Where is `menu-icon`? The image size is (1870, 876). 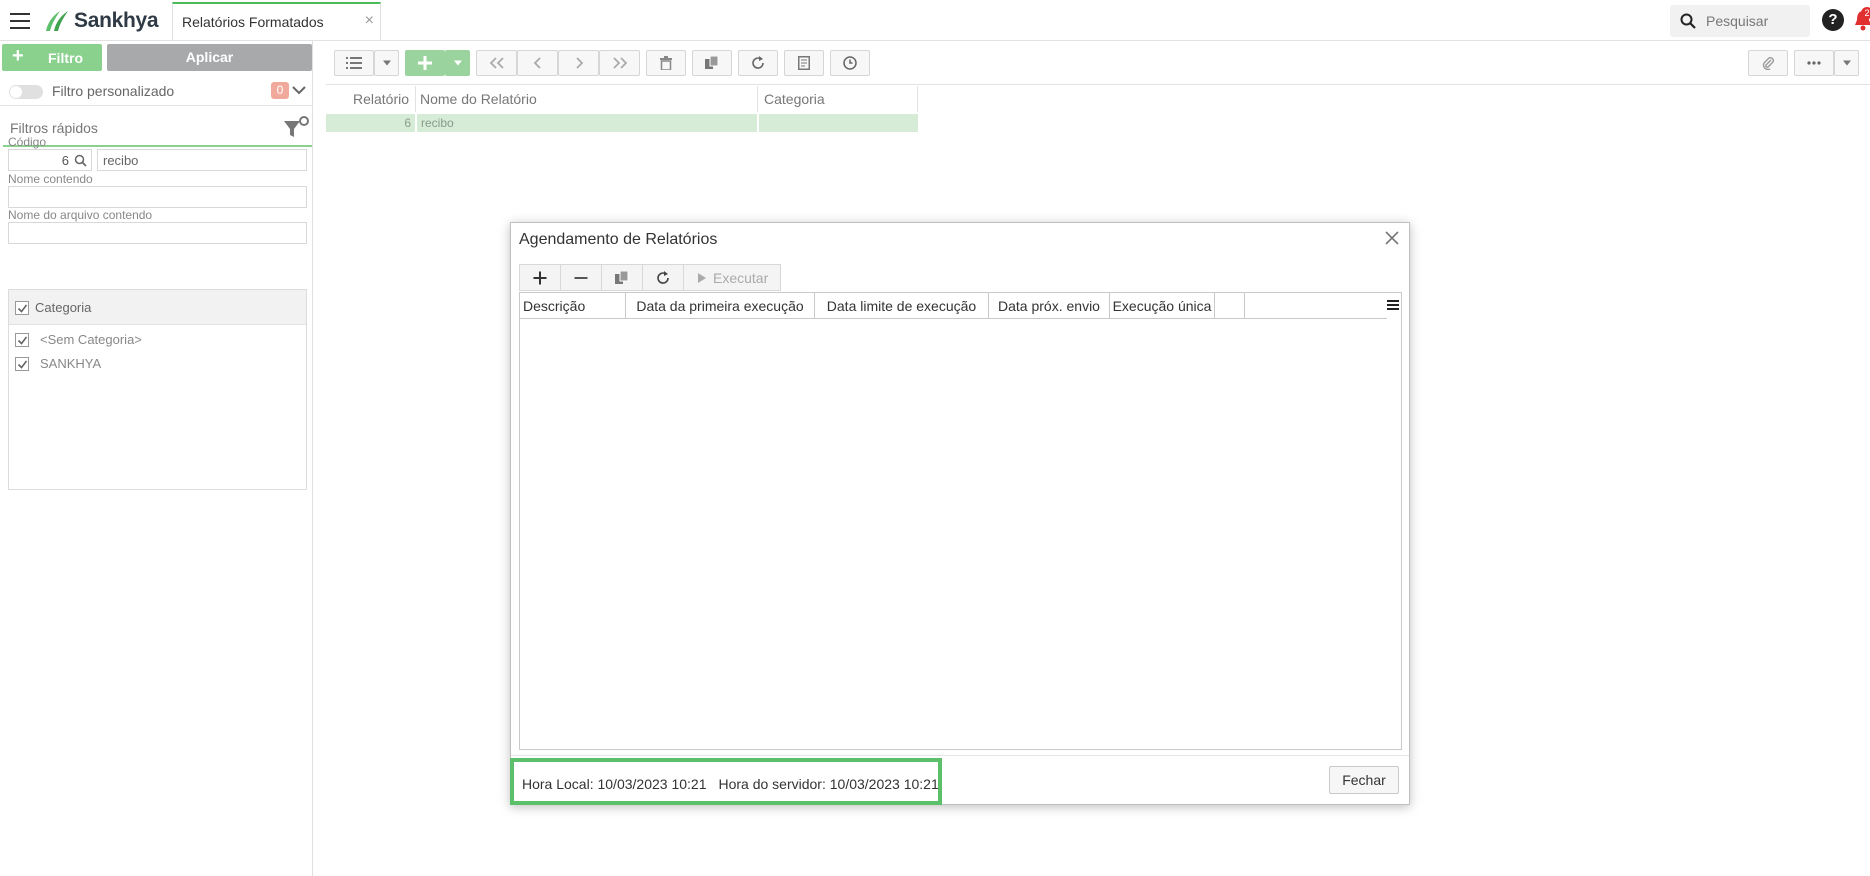 menu-icon is located at coordinates (20, 21).